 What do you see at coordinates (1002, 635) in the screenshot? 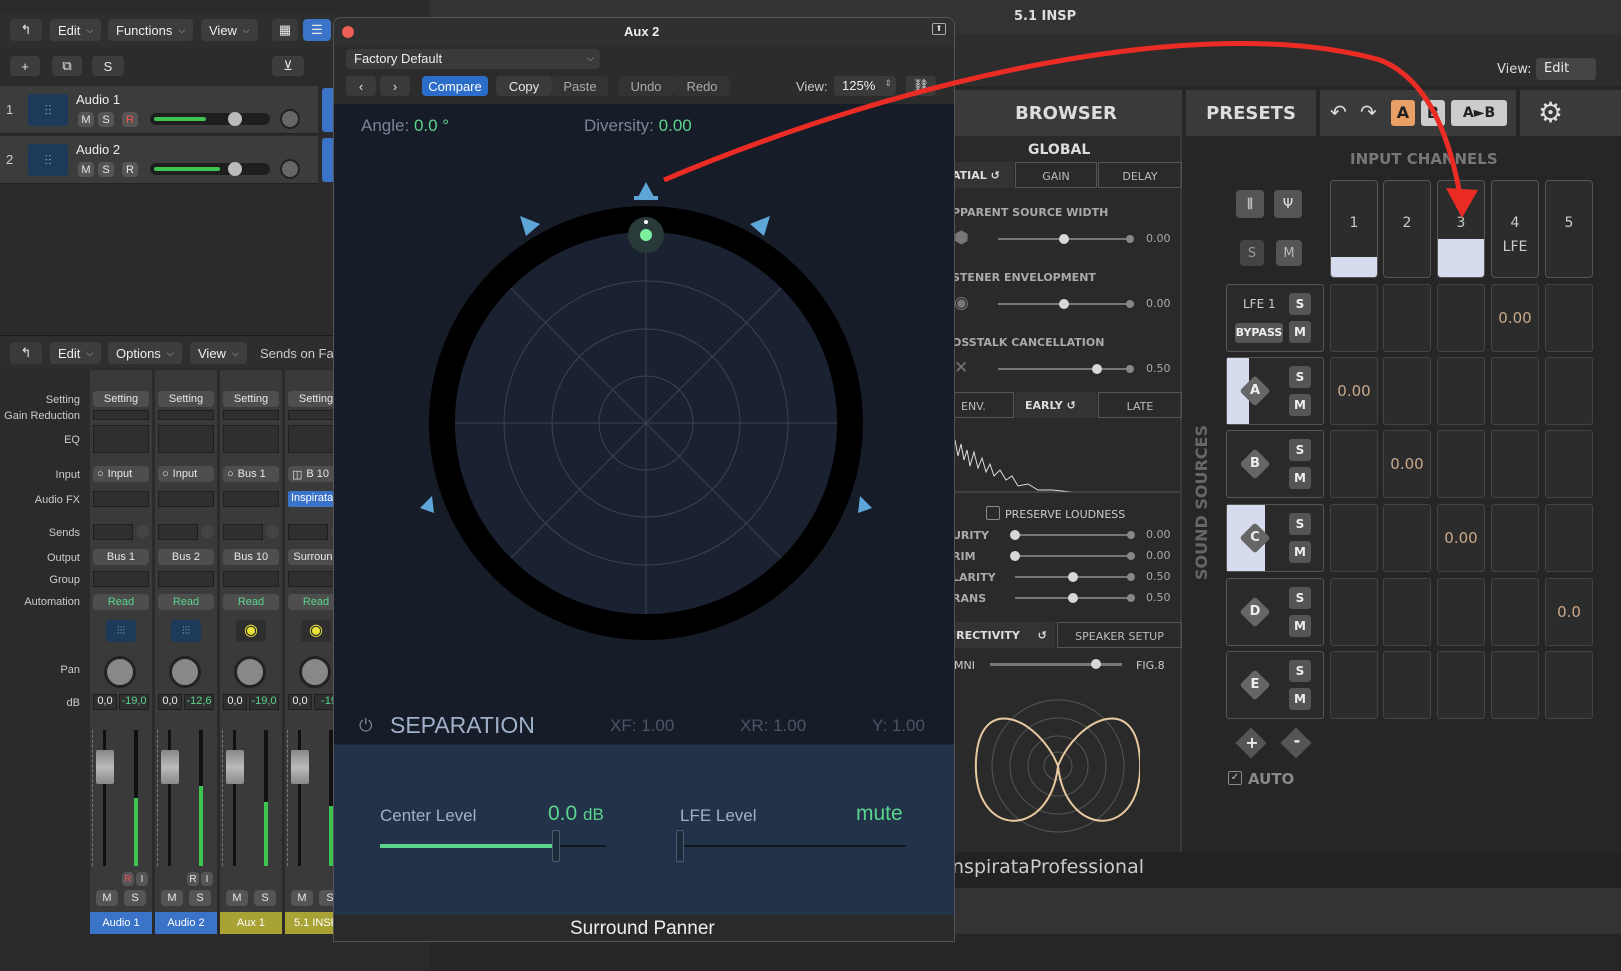
I see `tab-directivity: IRECTIVITY ↺` at bounding box center [1002, 635].